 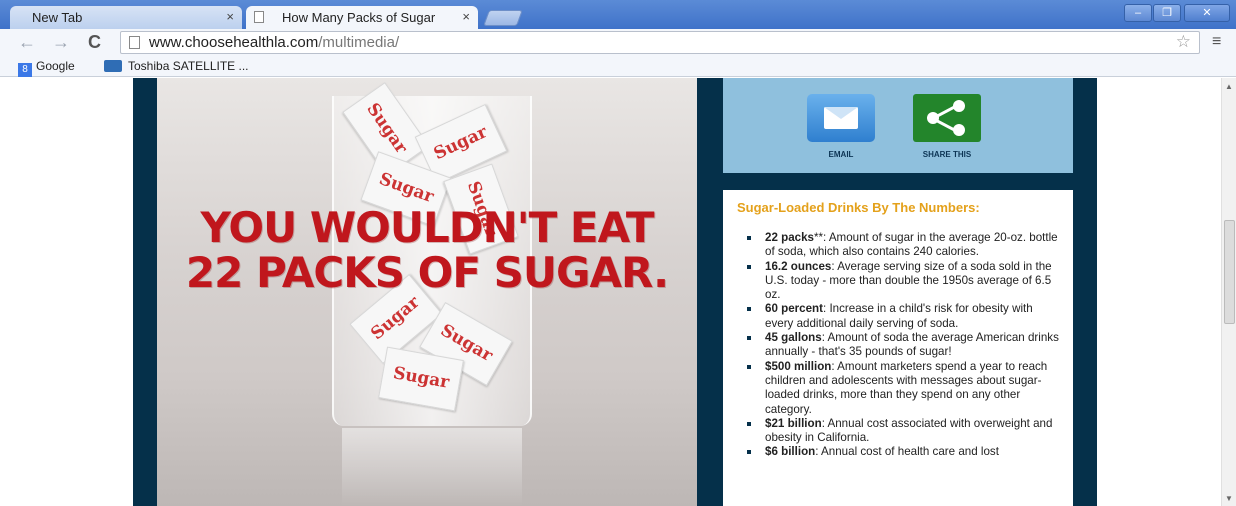 I want to click on forward-button: →, so click(x=61, y=42).